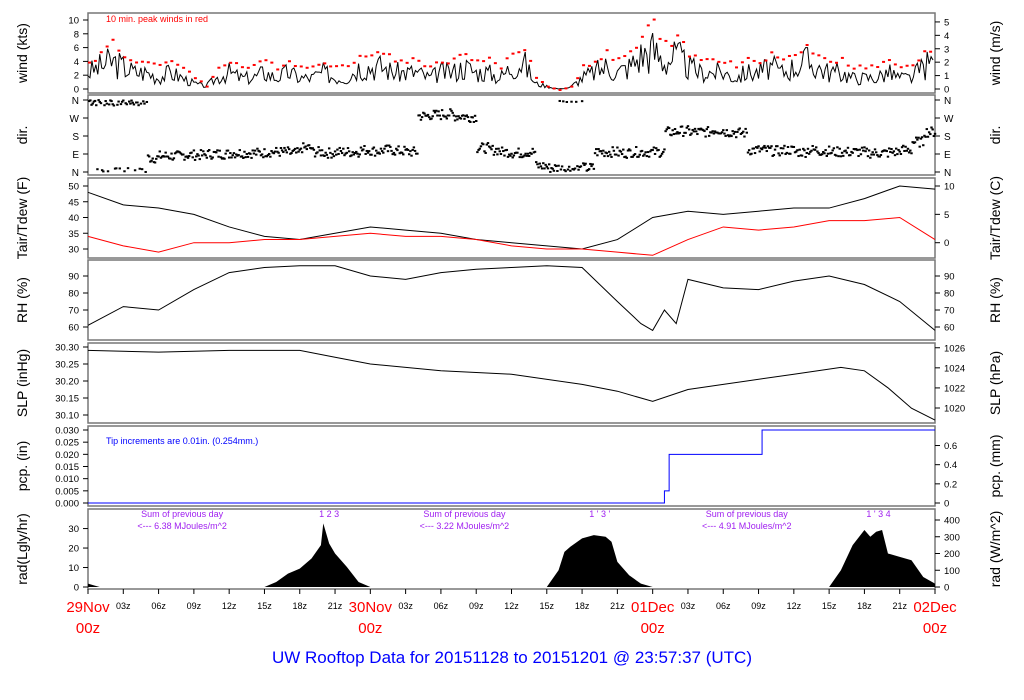  What do you see at coordinates (952, 521) in the screenshot?
I see `ytick-label-right: 400` at bounding box center [952, 521].